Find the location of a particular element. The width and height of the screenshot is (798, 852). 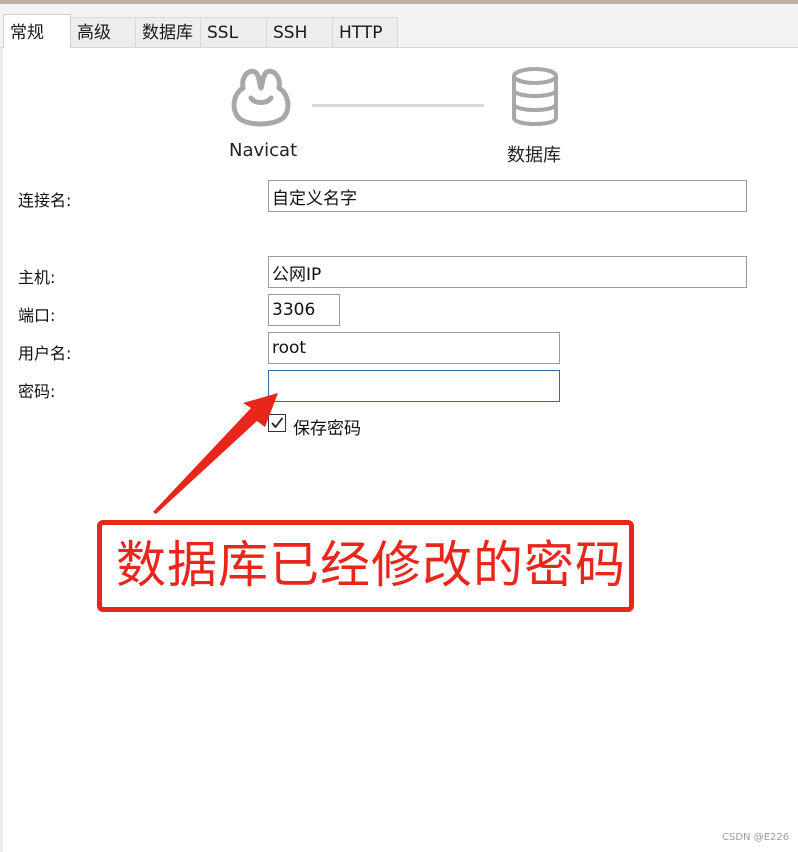

annotation-text: 数据库已经修改的密码 is located at coordinates (371, 565).